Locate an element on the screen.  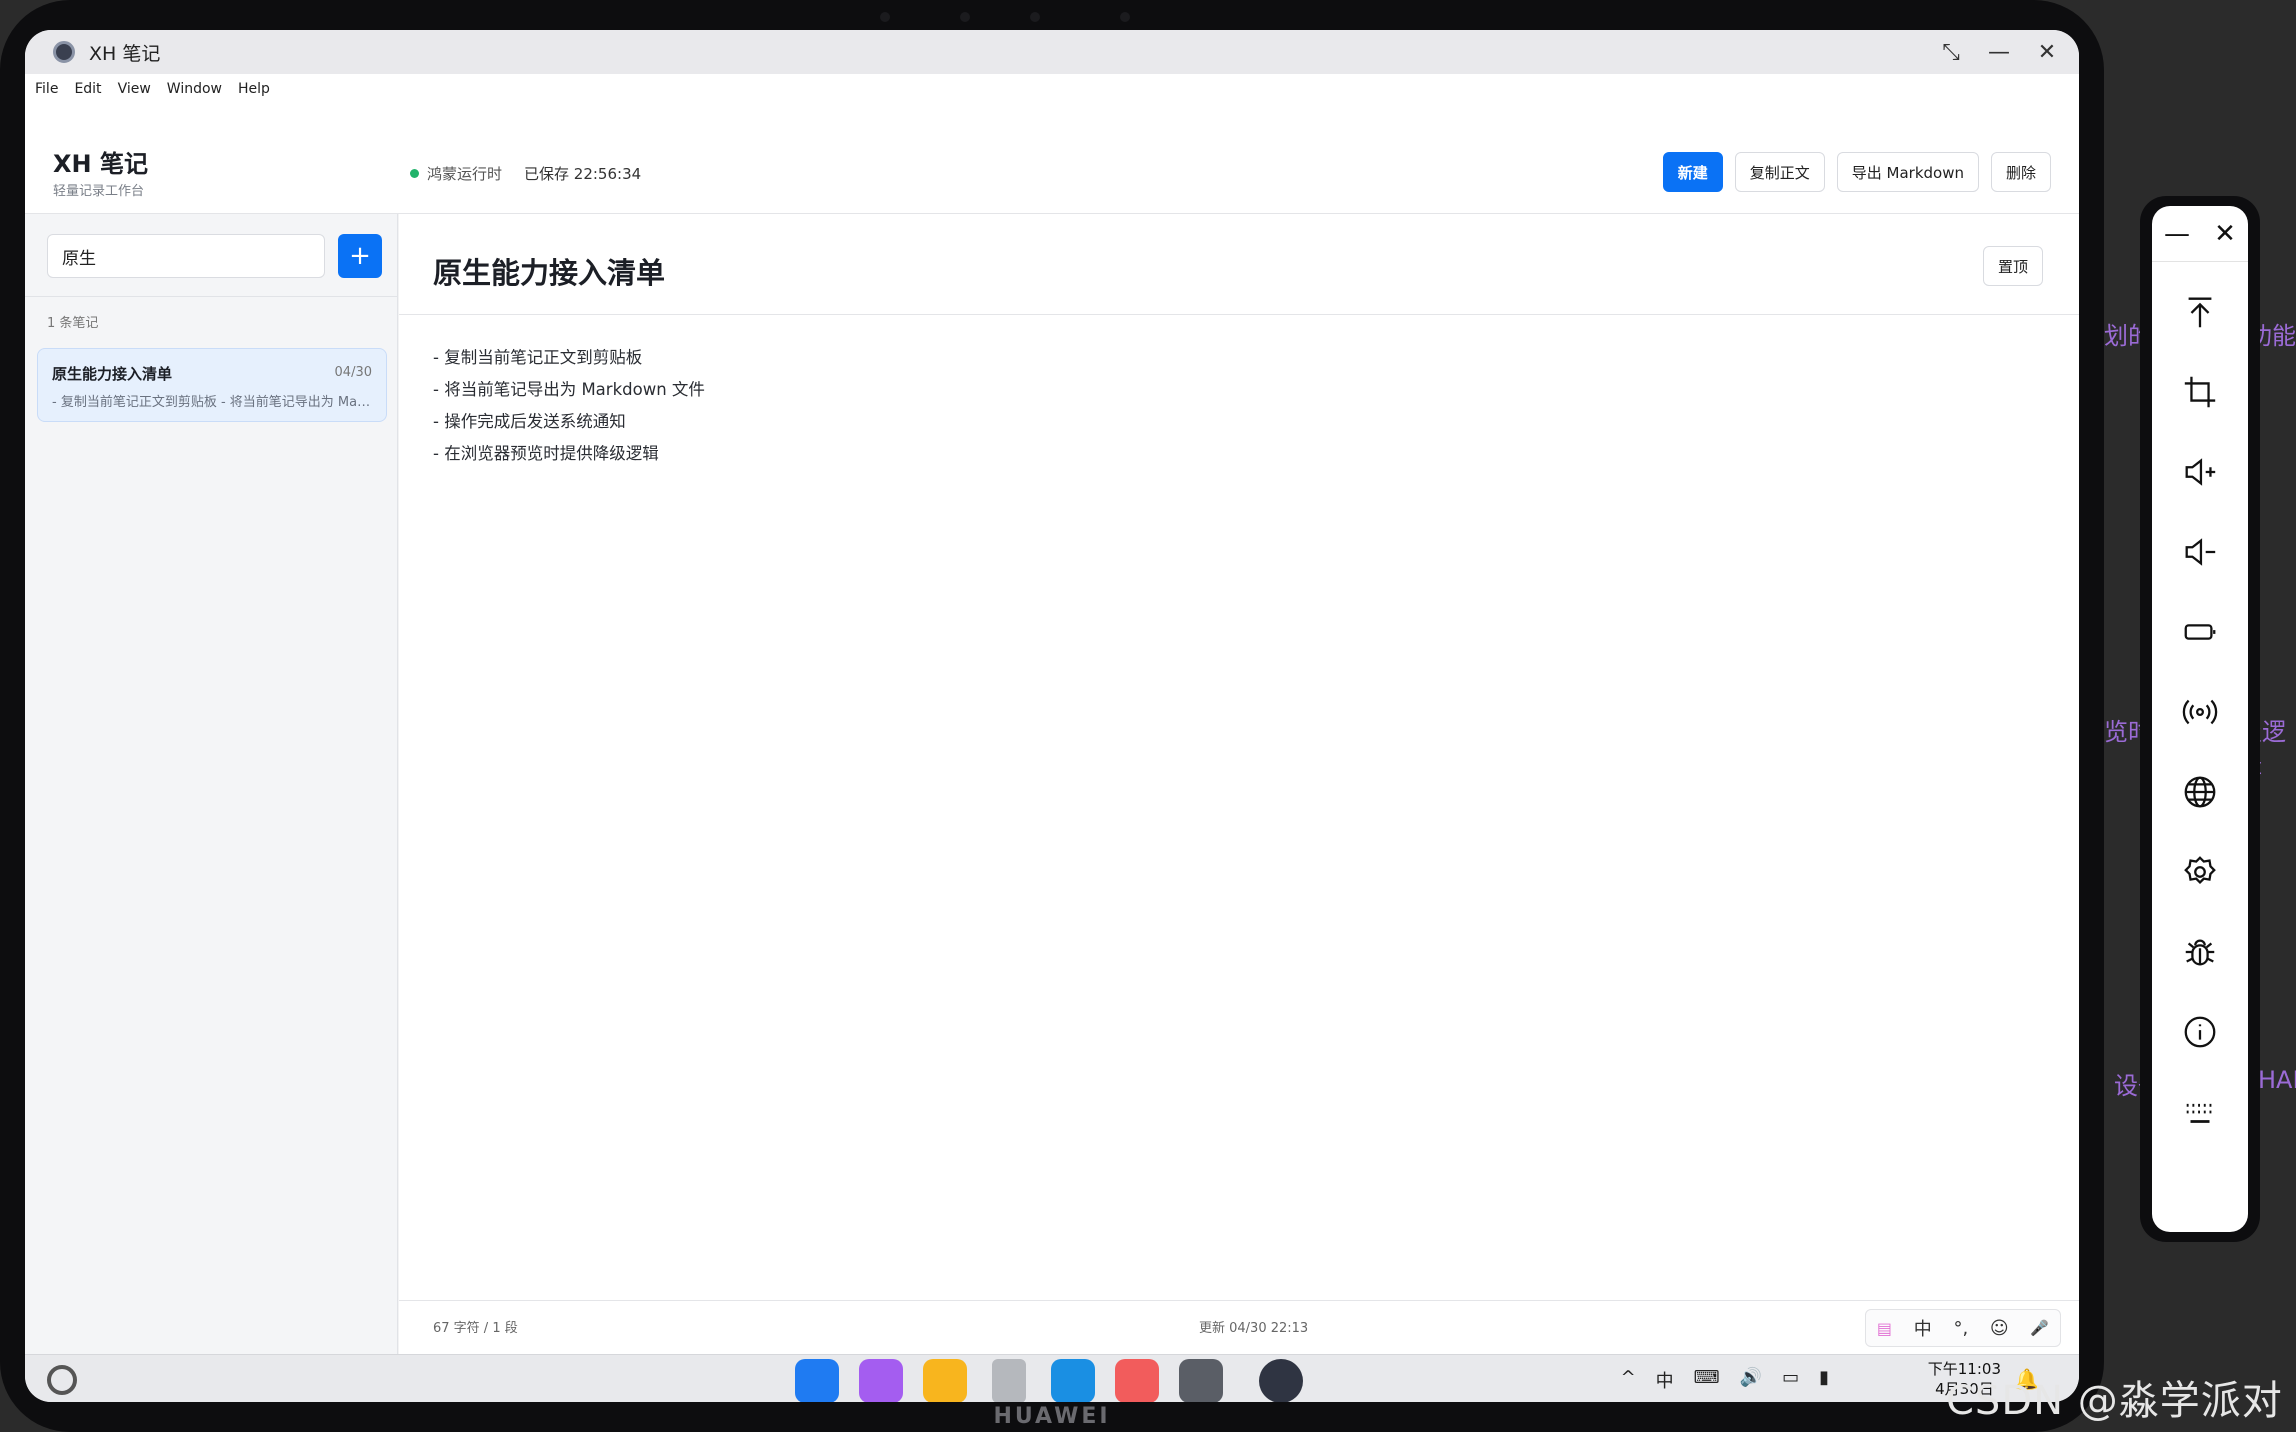
battery-icon: ▮ is located at coordinates (1824, 1380).